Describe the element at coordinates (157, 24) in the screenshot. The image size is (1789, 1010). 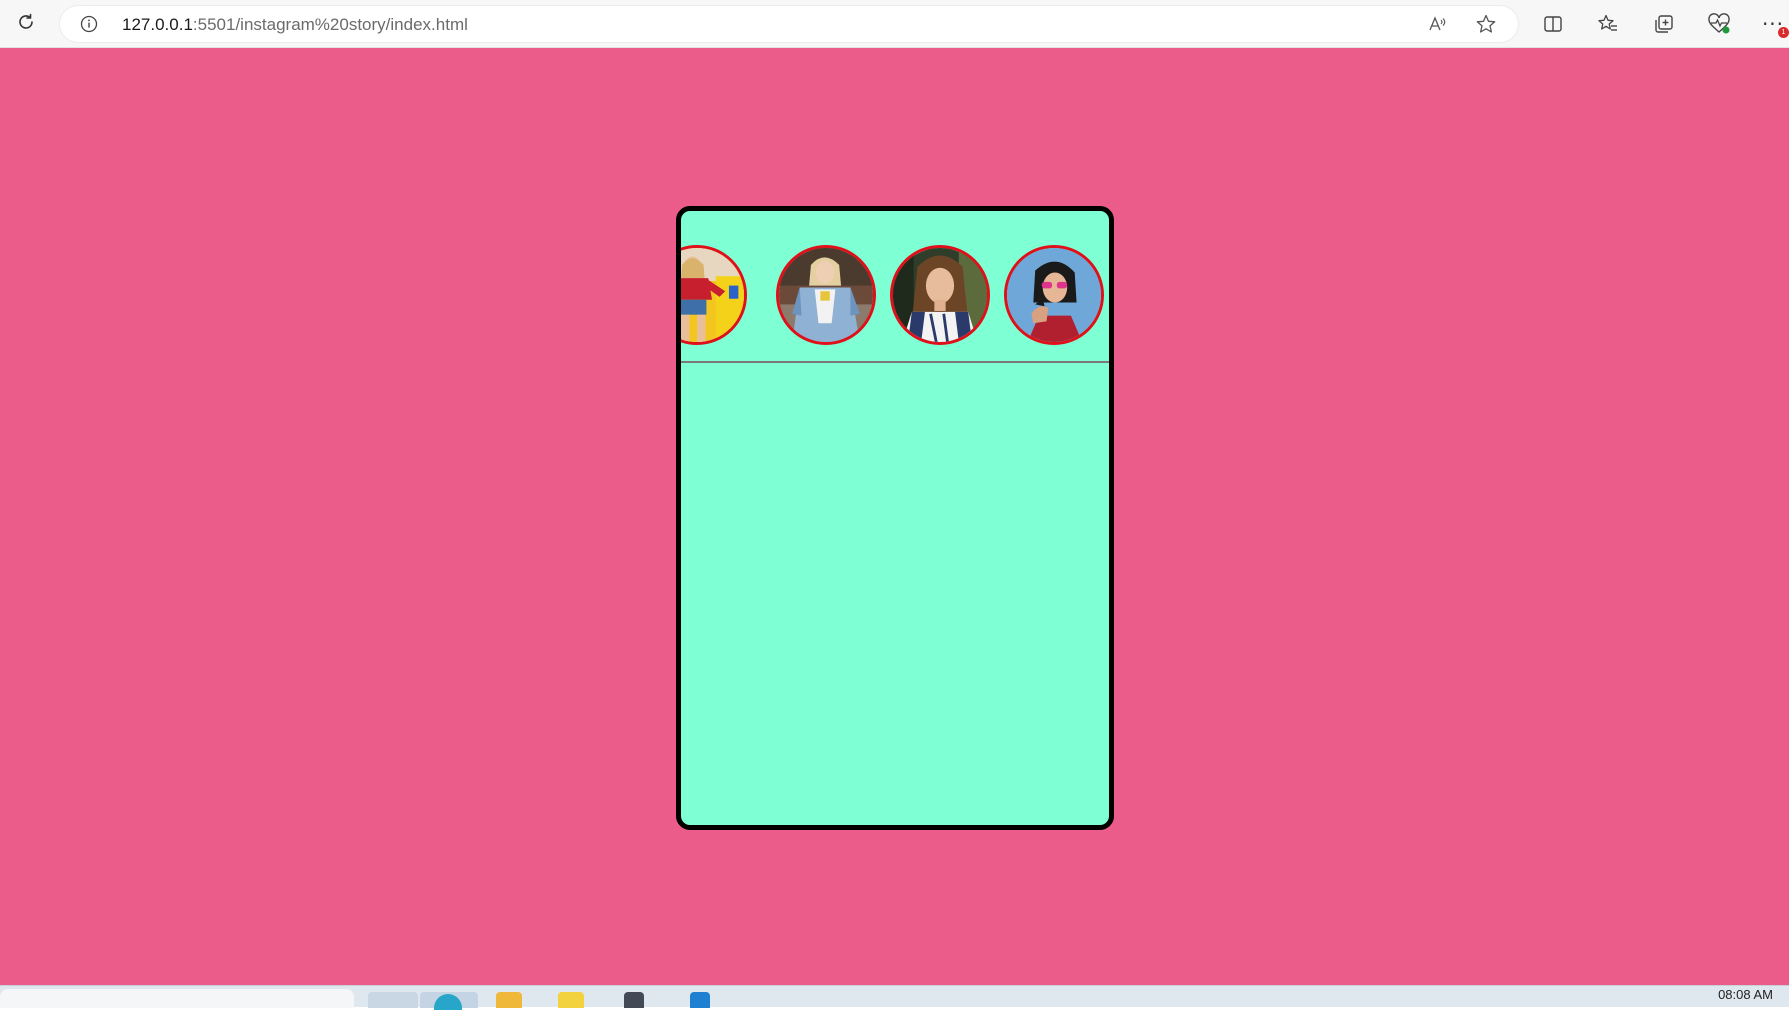
I see `url-host: 127.0.0.1` at that location.